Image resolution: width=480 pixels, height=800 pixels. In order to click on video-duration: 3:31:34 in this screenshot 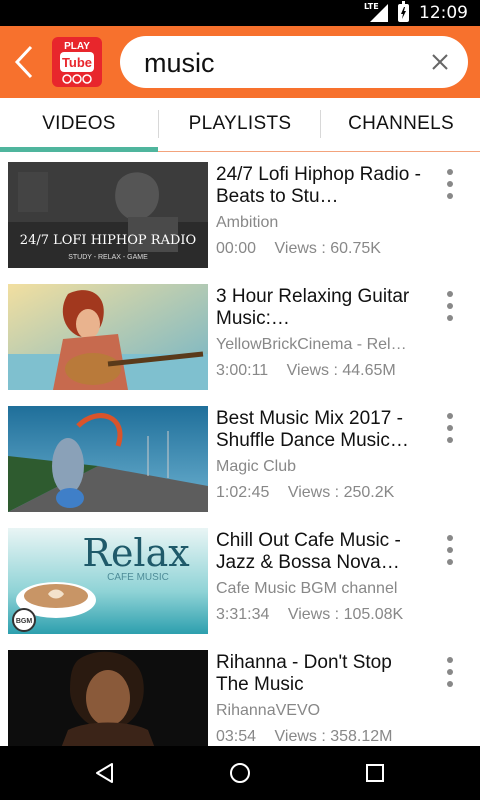, I will do `click(243, 614)`.